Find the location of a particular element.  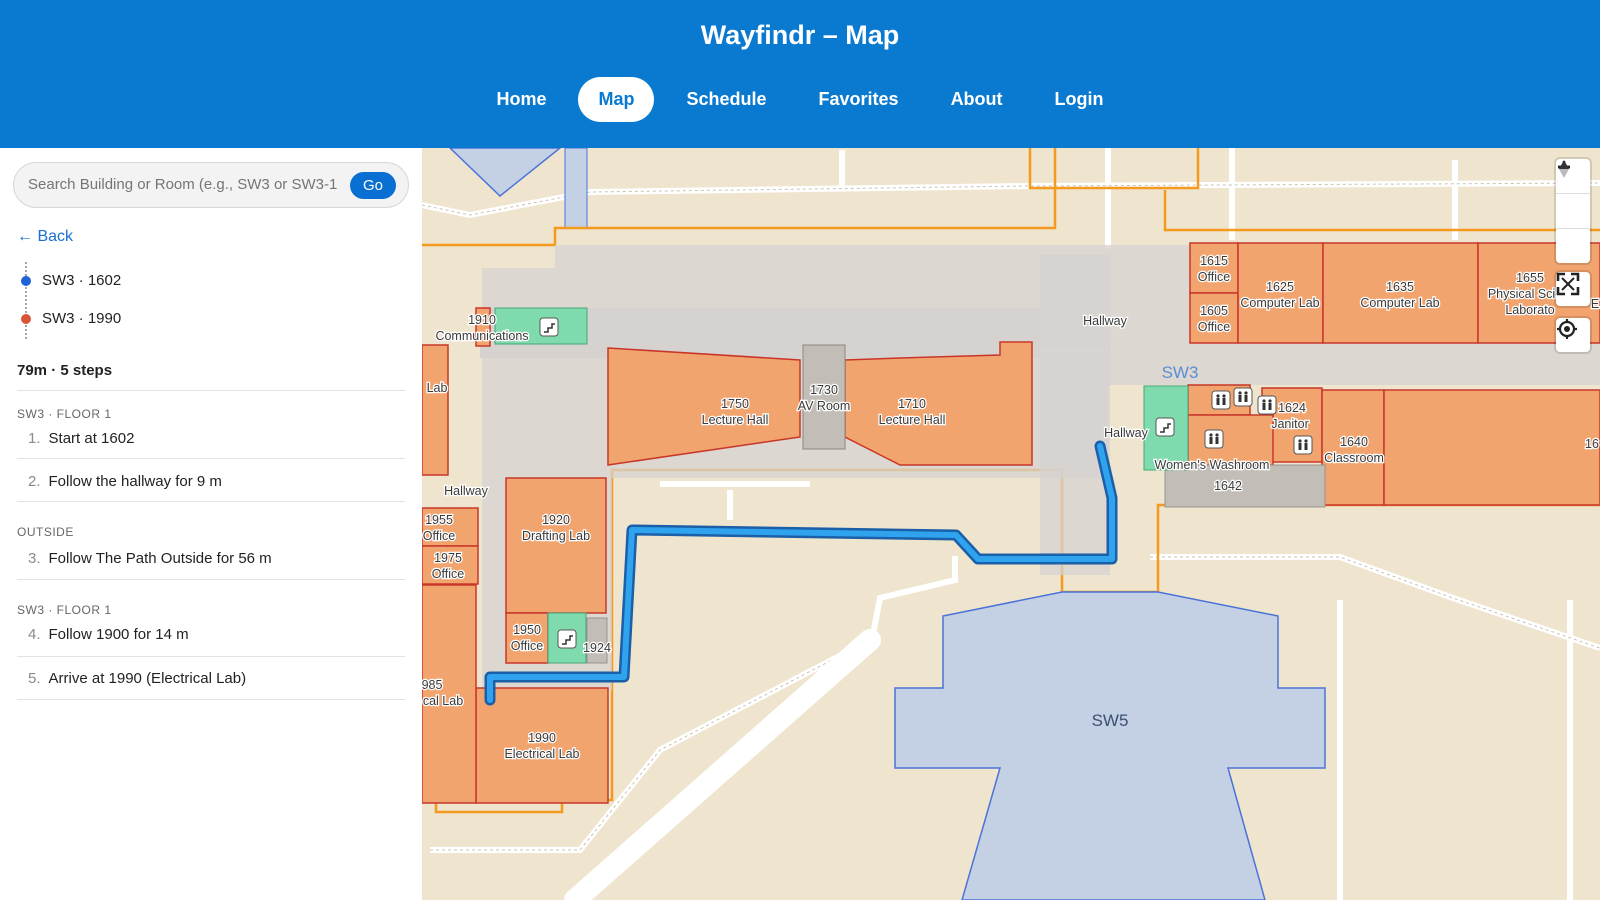

room-1990 is located at coordinates (542, 745).